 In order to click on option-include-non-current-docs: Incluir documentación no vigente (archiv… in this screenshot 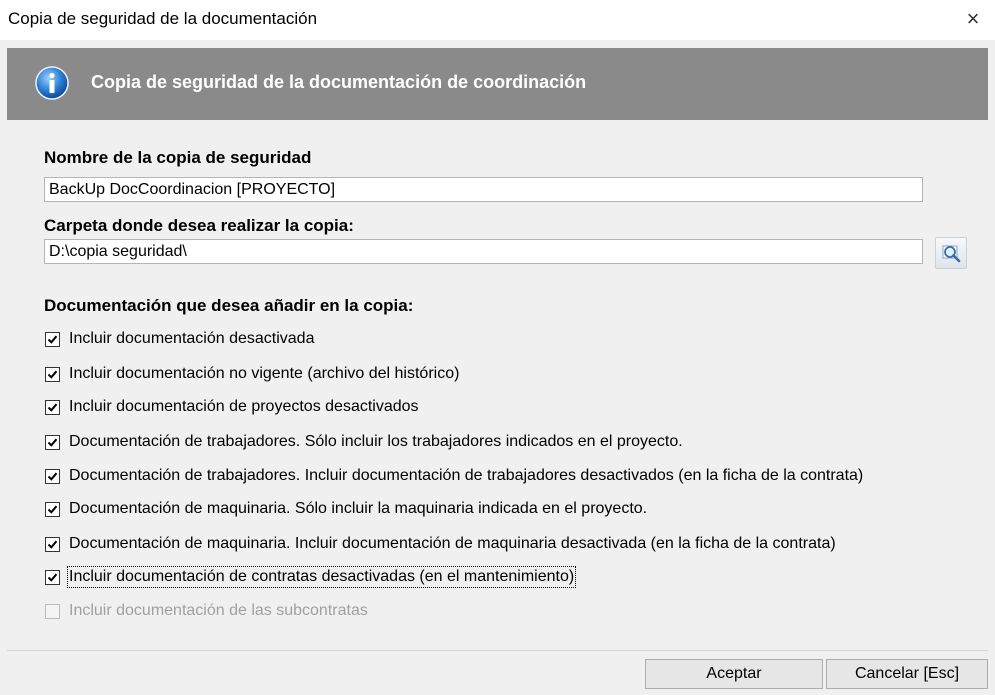, I will do `click(252, 374)`.